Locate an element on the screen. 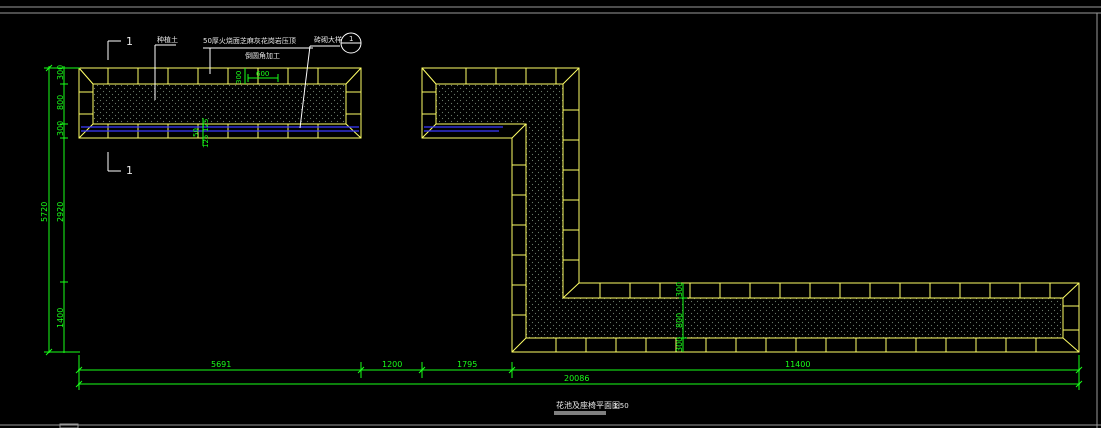  note-soil: 种植土 is located at coordinates (167, 39).